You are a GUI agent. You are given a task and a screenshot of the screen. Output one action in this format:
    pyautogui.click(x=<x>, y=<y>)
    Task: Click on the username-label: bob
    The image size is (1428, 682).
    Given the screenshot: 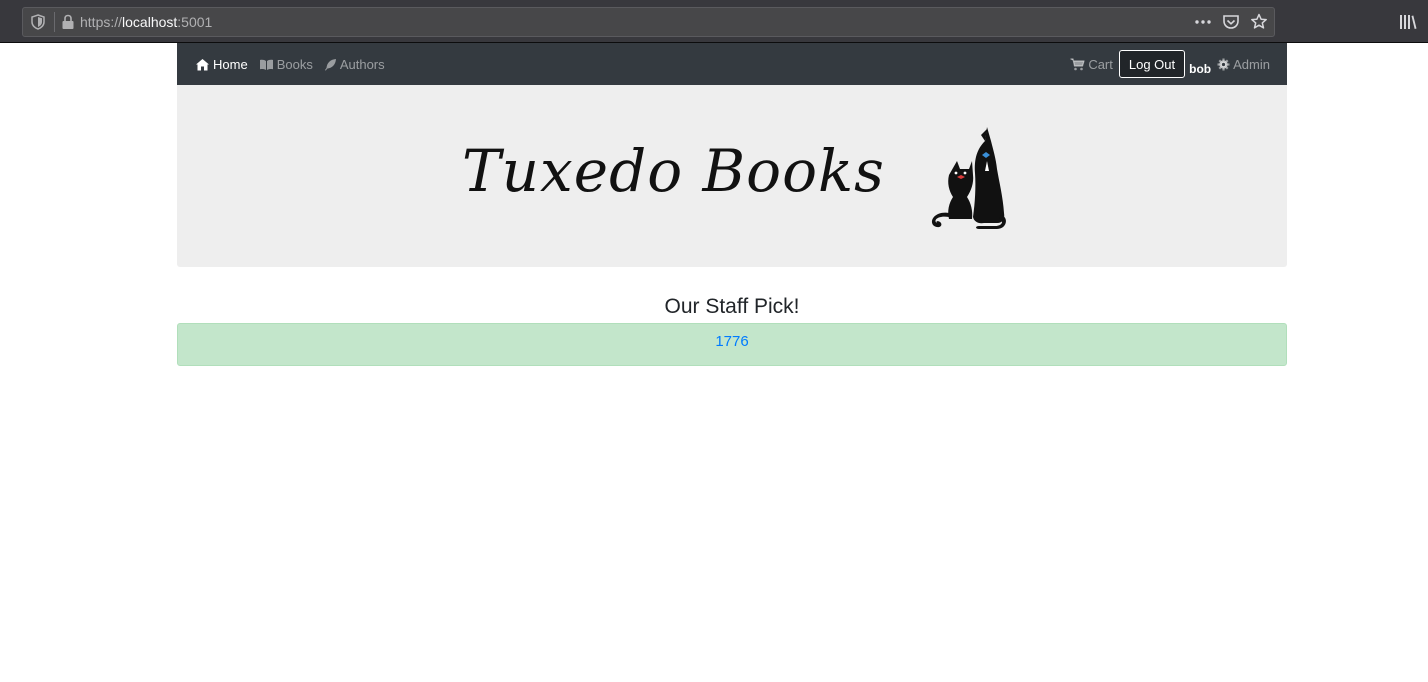 What is the action you would take?
    pyautogui.click(x=1200, y=69)
    